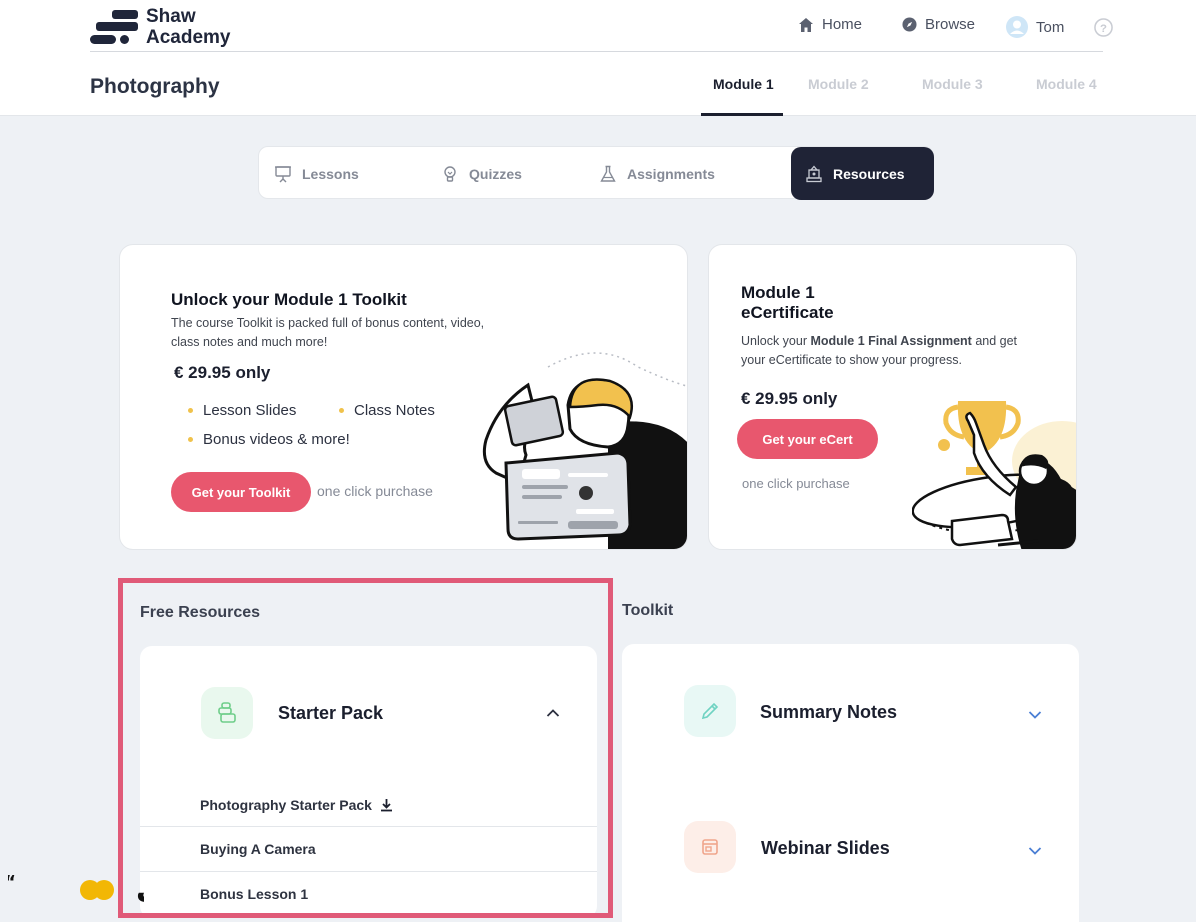 The image size is (1196, 922). What do you see at coordinates (155, 86) in the screenshot?
I see `course-title: Photography` at bounding box center [155, 86].